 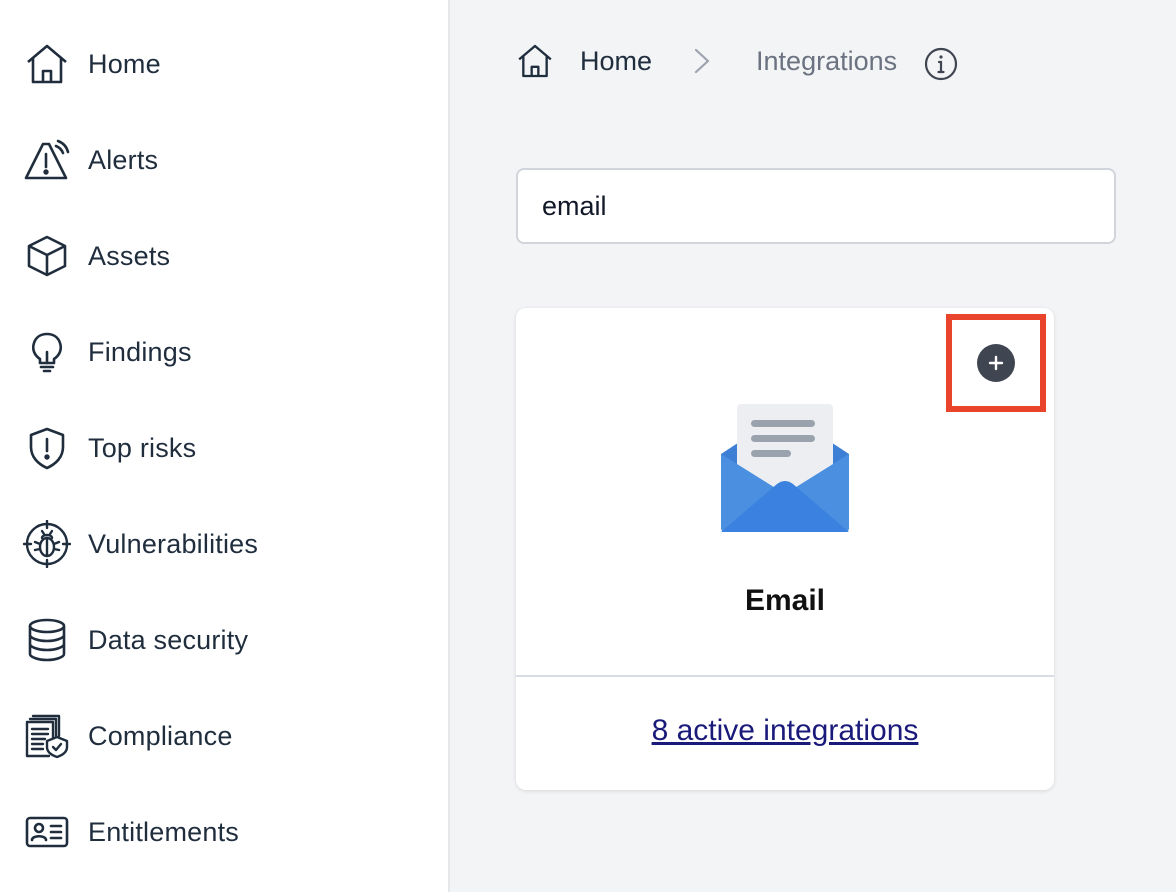 I want to click on add-integration-button, so click(x=996, y=363).